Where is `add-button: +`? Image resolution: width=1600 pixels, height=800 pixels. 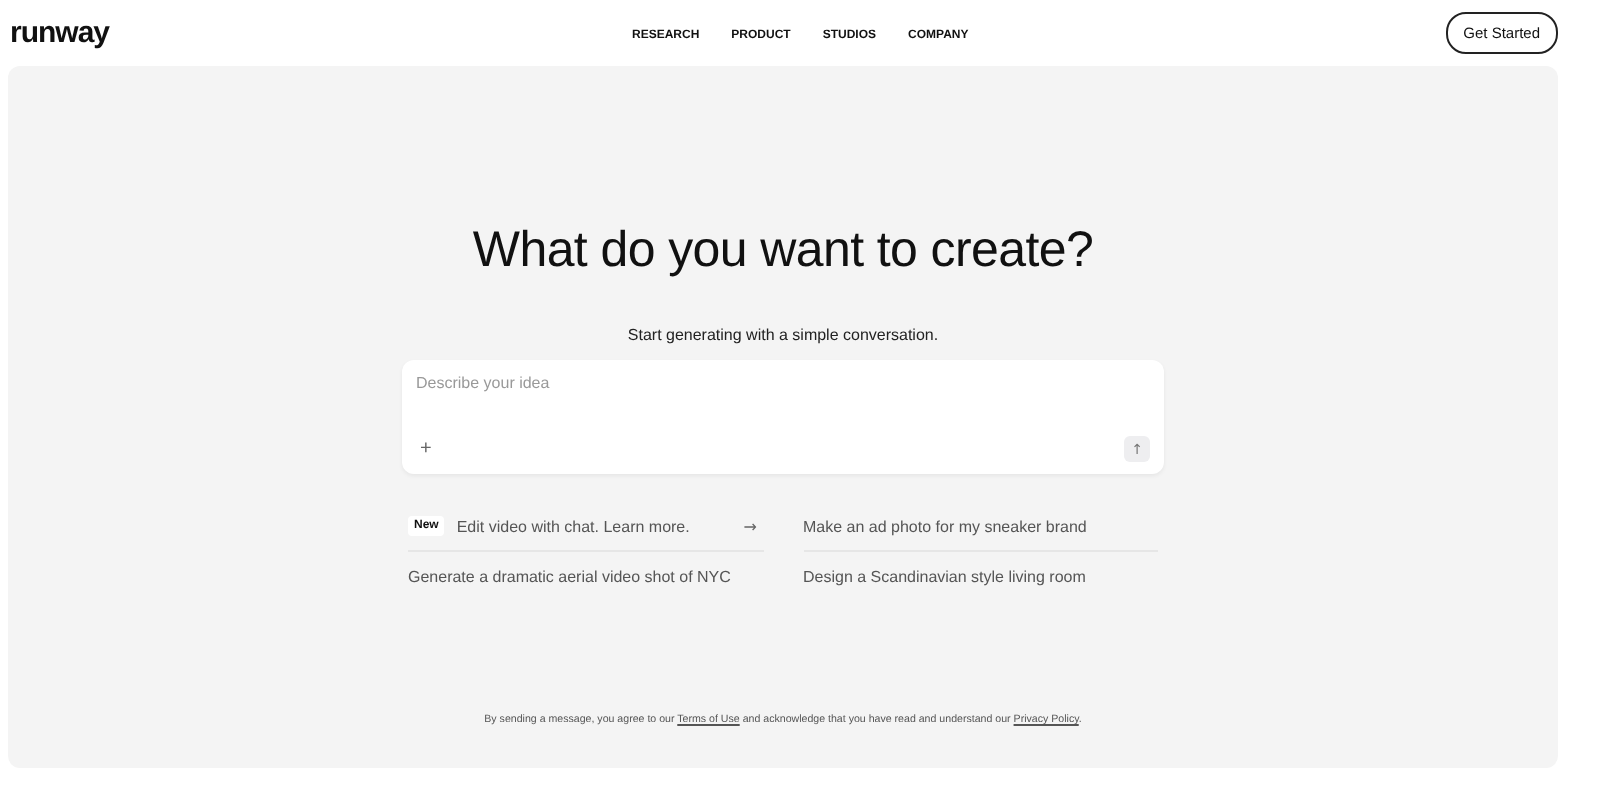
add-button: + is located at coordinates (426, 449).